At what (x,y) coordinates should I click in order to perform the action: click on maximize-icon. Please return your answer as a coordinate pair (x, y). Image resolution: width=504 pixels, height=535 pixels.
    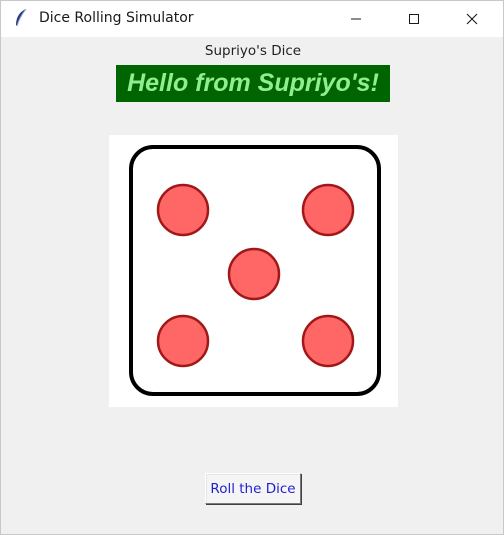
    Looking at the image, I should click on (414, 19).